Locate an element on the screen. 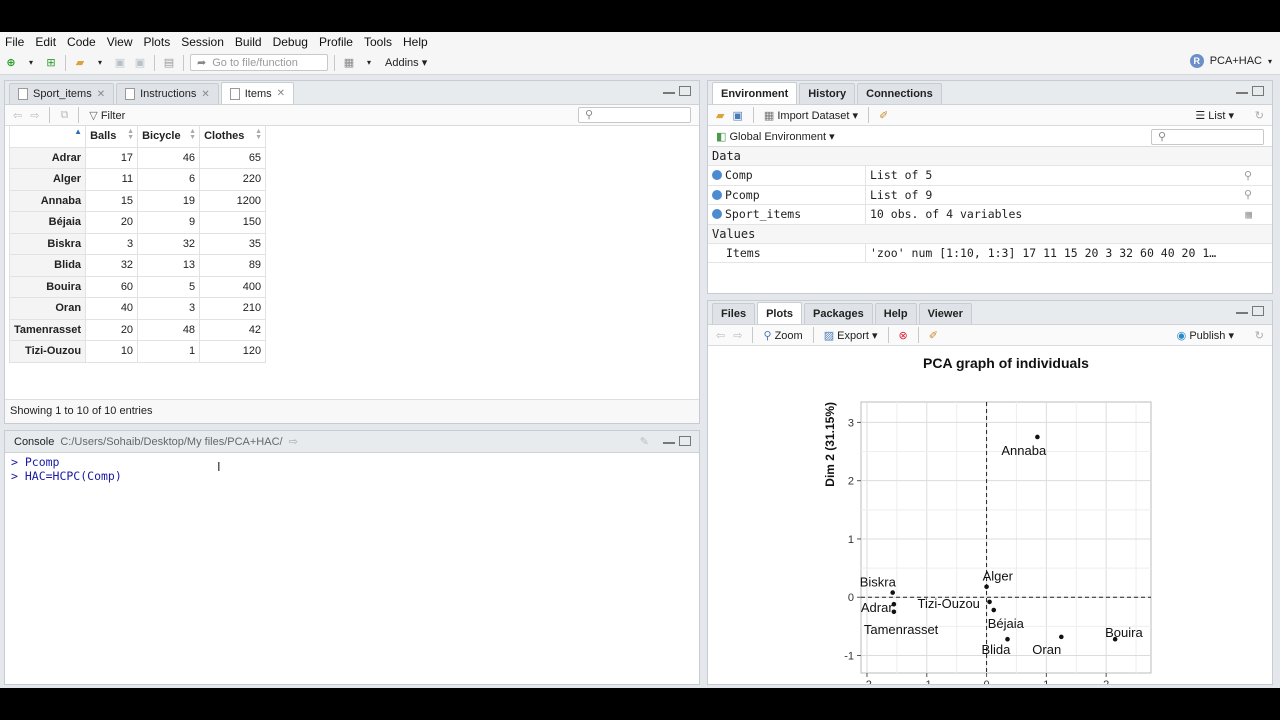 This screenshot has width=1280, height=720. environment-row: Pcomp List of 9 ⚲ is located at coordinates (990, 195).